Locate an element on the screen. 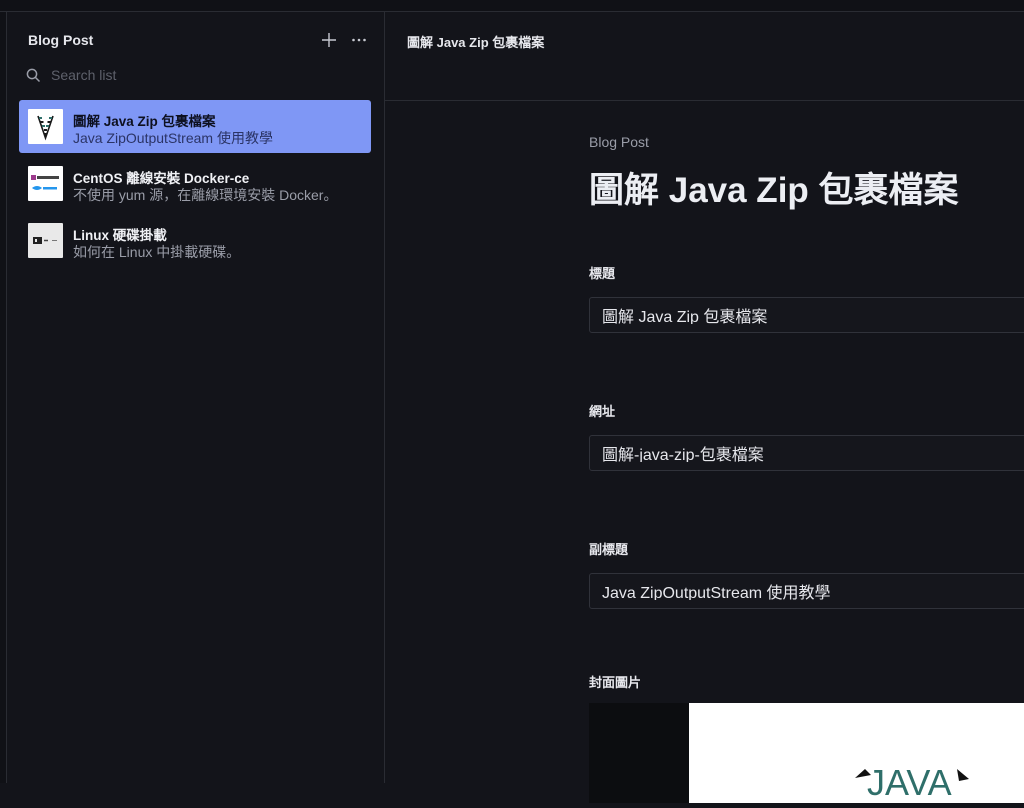 This screenshot has height=808, width=1024. centos-docker-logo is located at coordinates (45, 183).